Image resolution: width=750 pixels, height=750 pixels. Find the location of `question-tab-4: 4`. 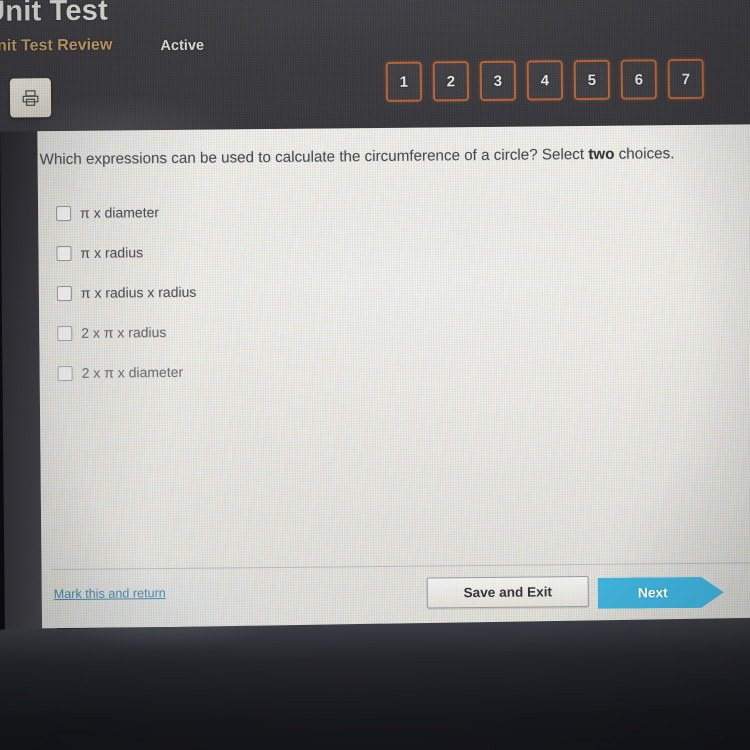

question-tab-4: 4 is located at coordinates (545, 80).